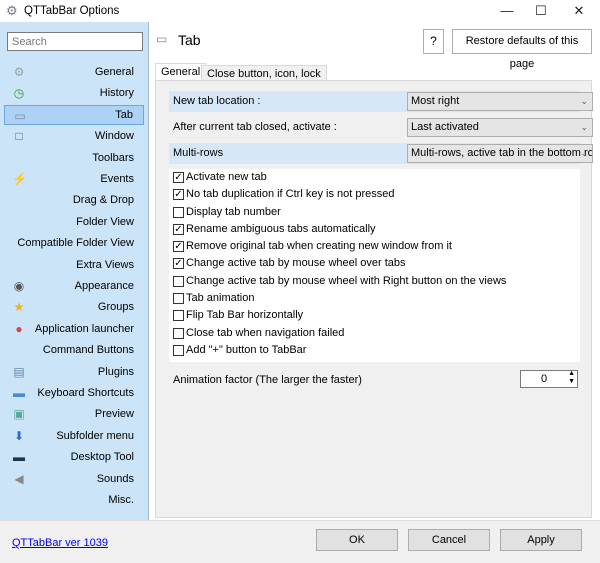 The width and height of the screenshot is (600, 563). What do you see at coordinates (500, 101) in the screenshot?
I see `setting-dropdown: Most right ⌄` at bounding box center [500, 101].